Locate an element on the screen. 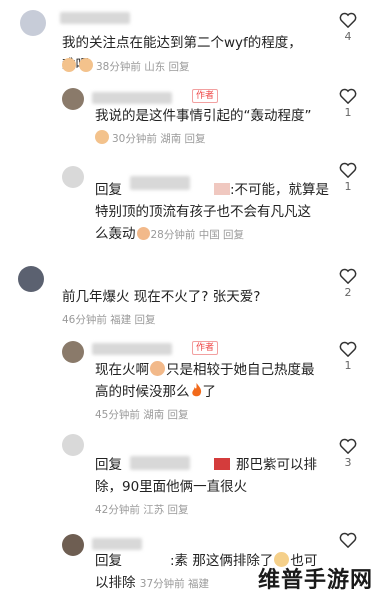 The height and width of the screenshot is (600, 379). comment-text: 高的时候没那么了 is located at coordinates (155, 391).